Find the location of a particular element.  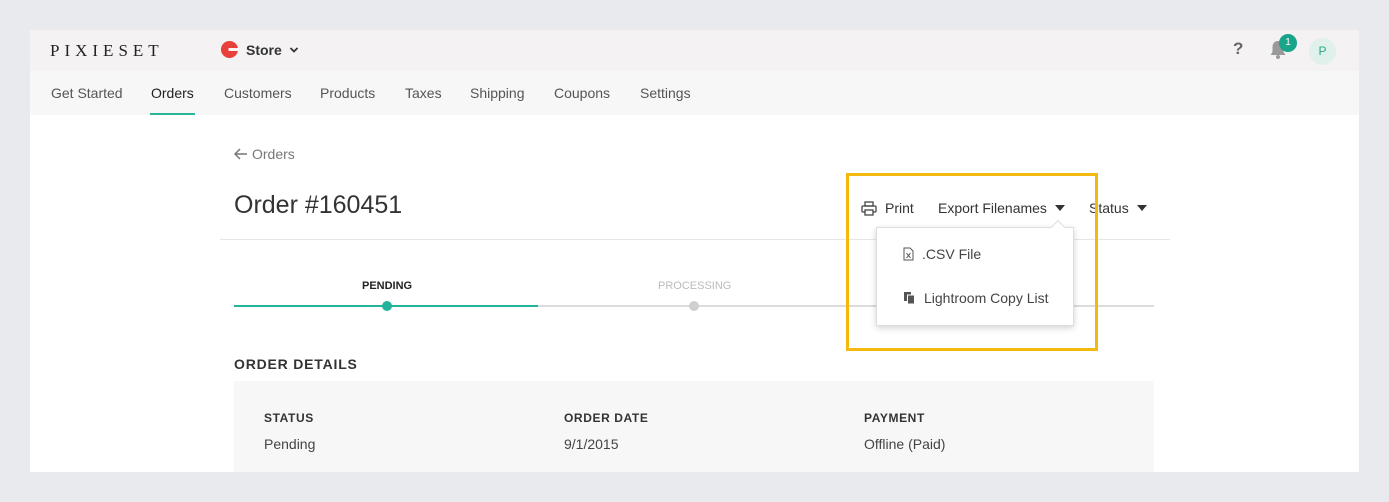

csv-file-icon is located at coordinates (908, 254).